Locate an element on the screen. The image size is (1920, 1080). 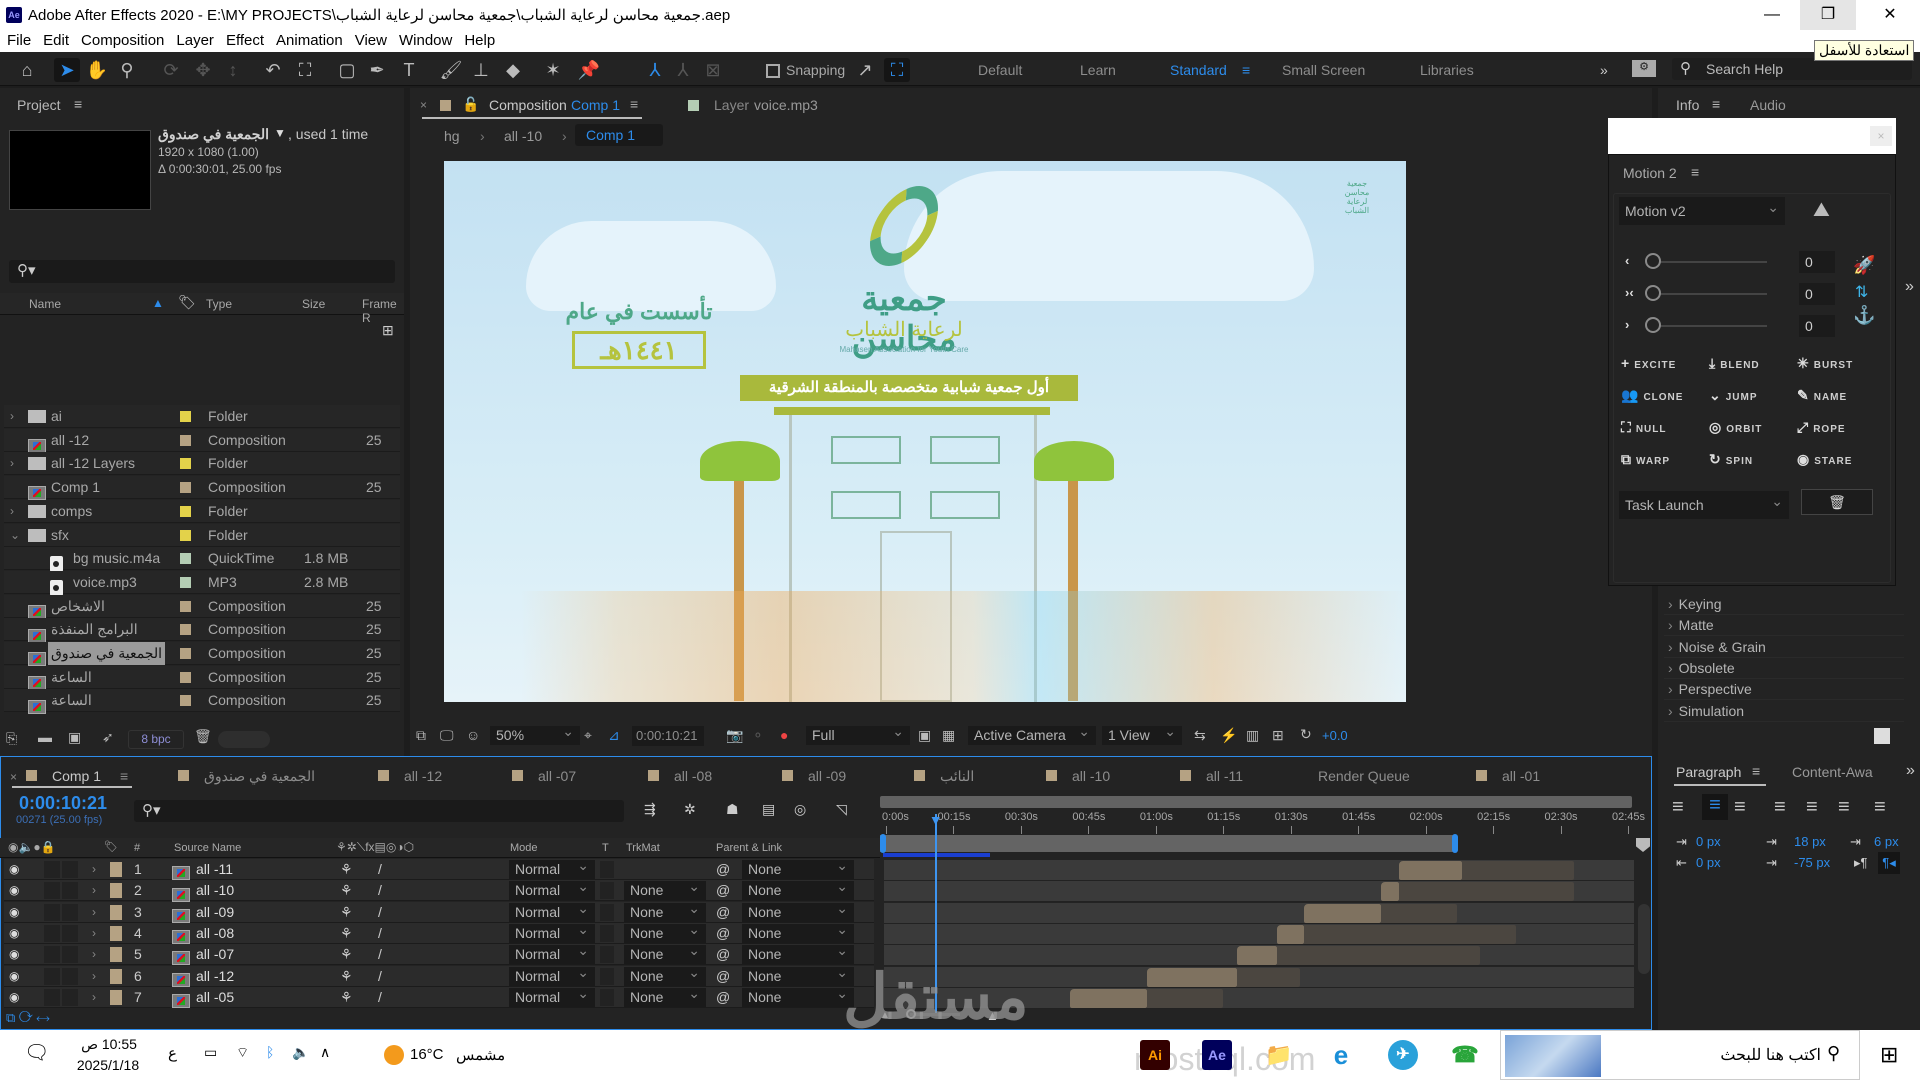
close-button: ✕ is located at coordinates (1890, 15).